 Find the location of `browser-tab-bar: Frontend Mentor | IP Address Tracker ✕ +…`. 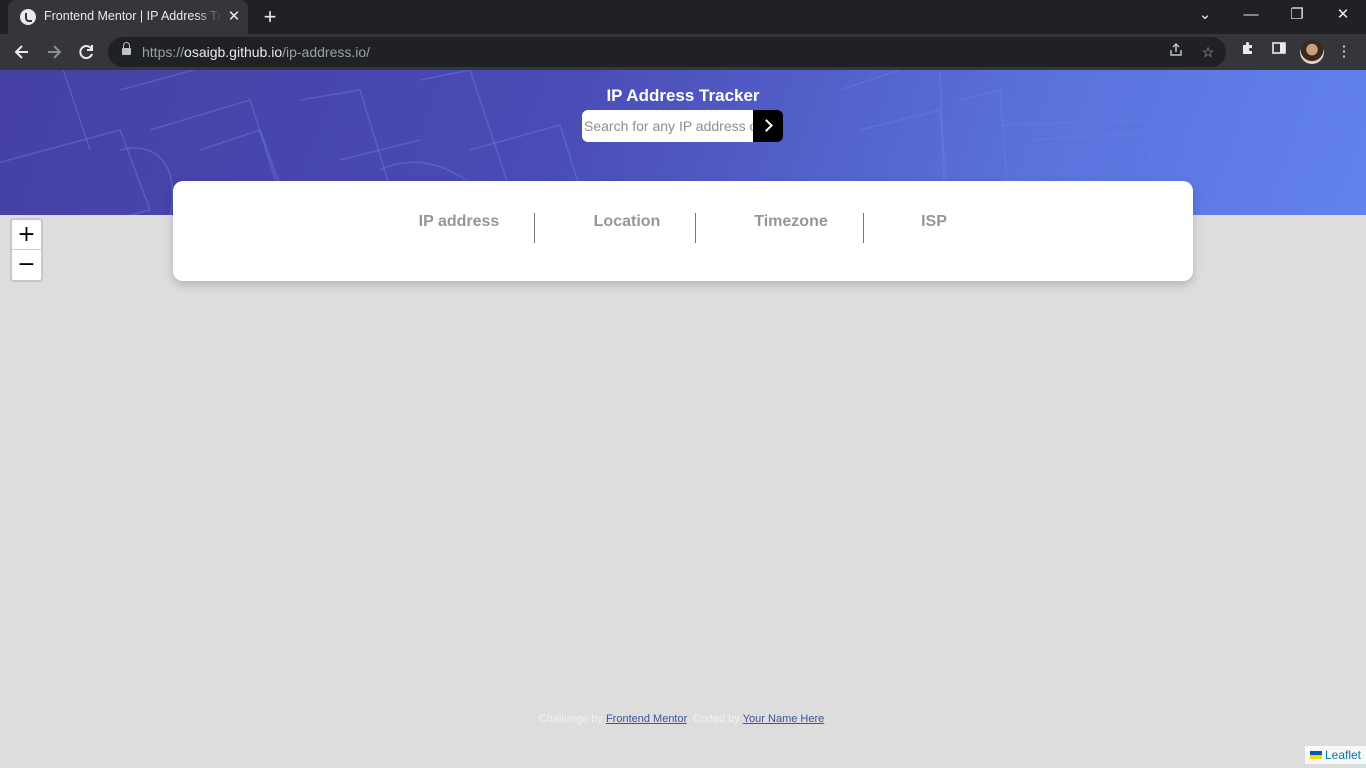

browser-tab-bar: Frontend Mentor | IP Address Tracker ✕ +… is located at coordinates (683, 17).